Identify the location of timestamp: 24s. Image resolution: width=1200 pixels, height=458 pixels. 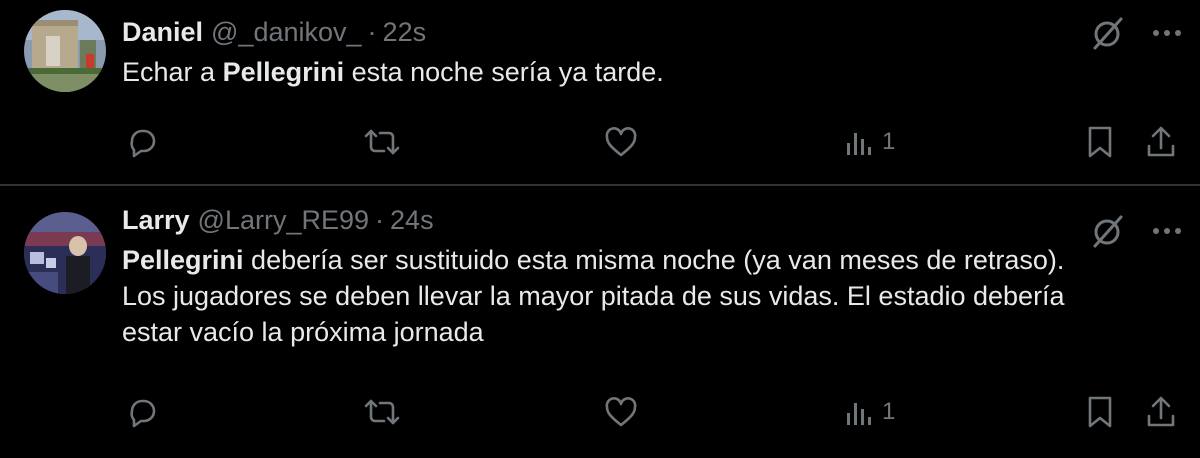
(412, 220).